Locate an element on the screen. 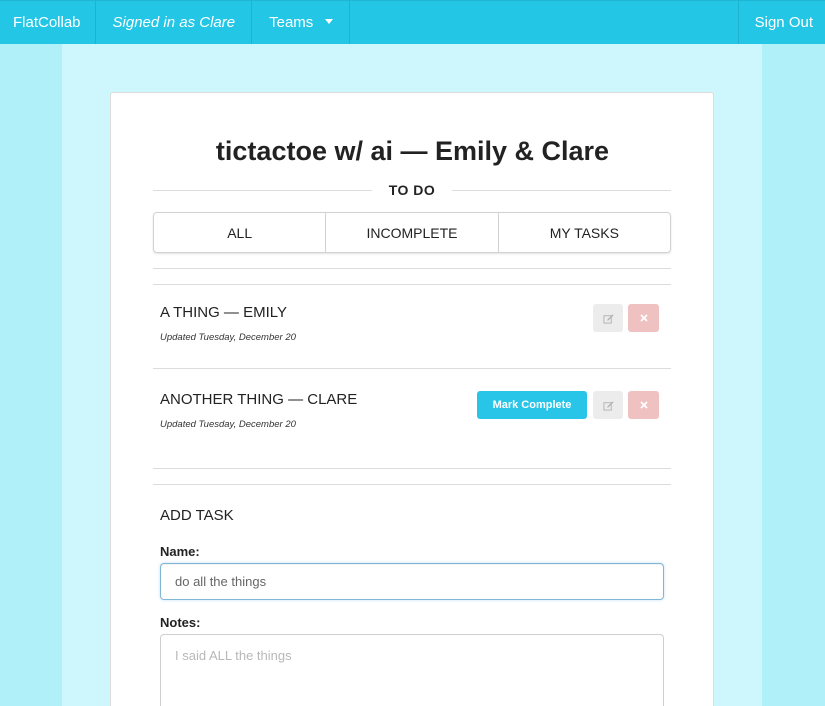  filter-all-button: ALL is located at coordinates (240, 232).